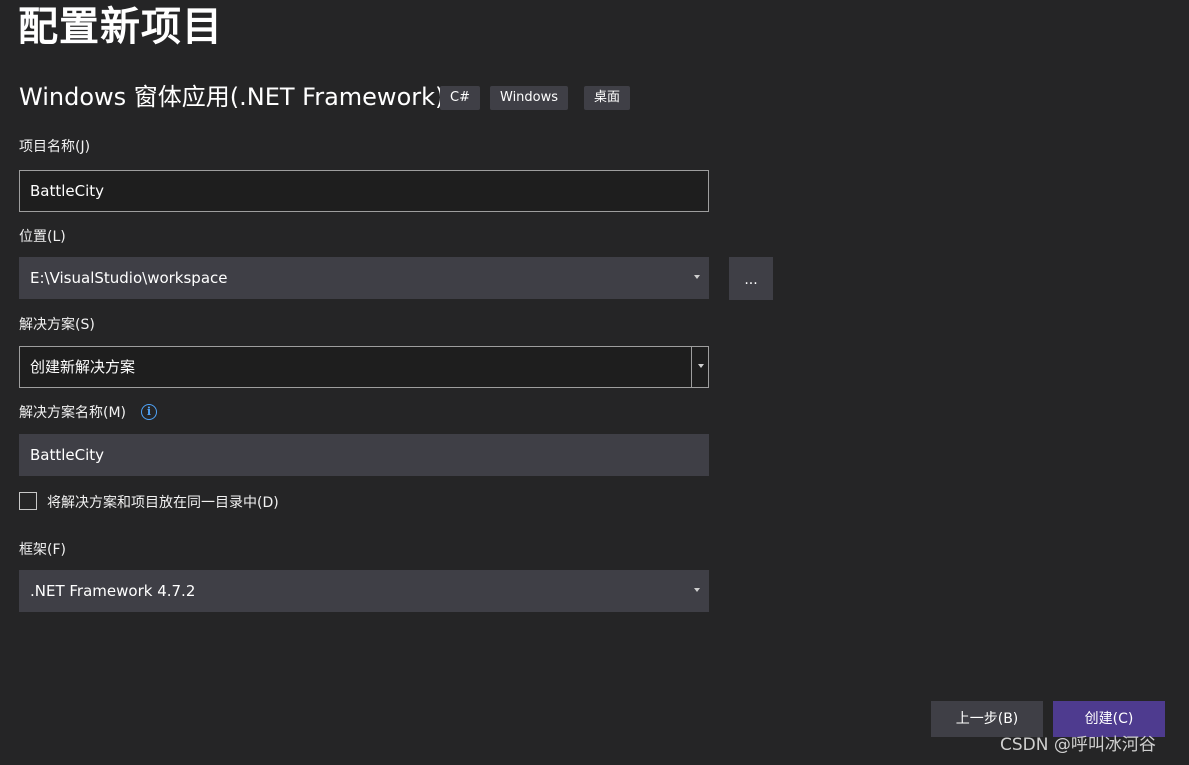 This screenshot has height=765, width=1189. I want to click on location-value: E:\VisualStudio\workspace, so click(129, 278).